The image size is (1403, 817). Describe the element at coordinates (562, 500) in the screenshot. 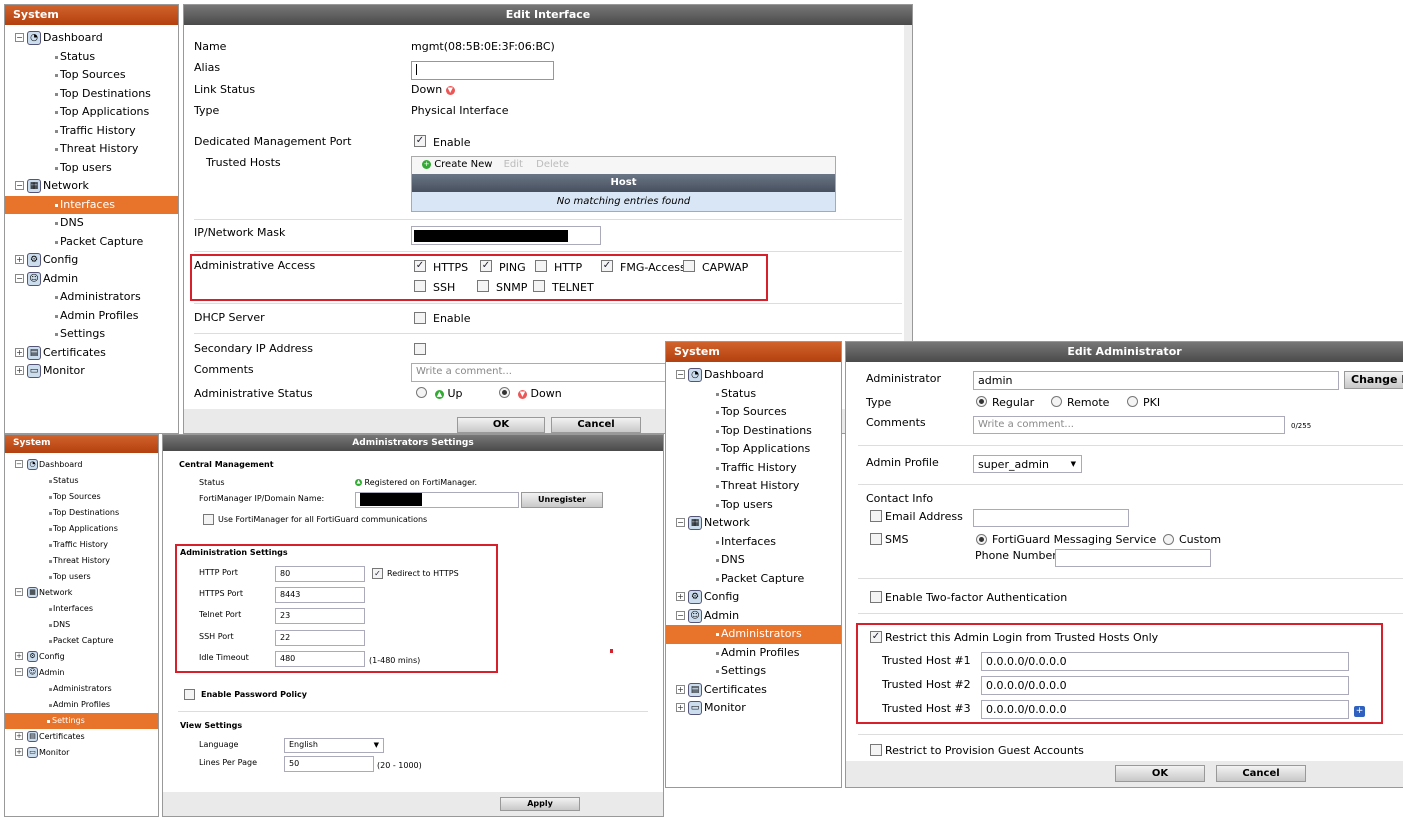

I see `unregister-button: Unregister` at that location.